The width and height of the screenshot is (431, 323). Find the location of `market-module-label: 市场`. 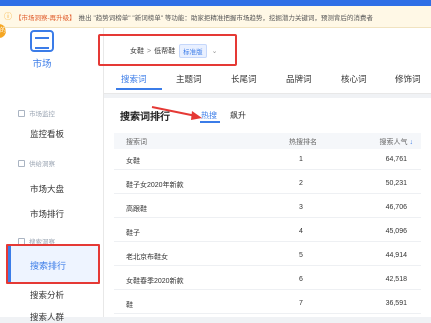

market-module-label: 市场 is located at coordinates (42, 64).